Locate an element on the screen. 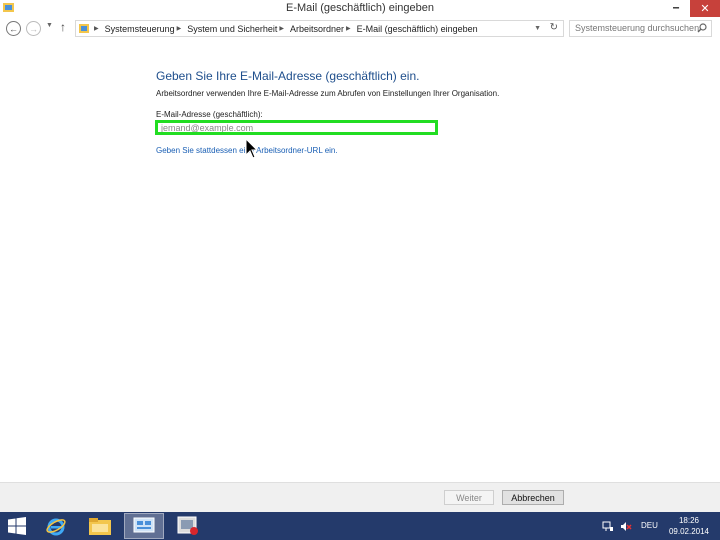 This screenshot has height=540, width=720. taskbar-internet-explorer is located at coordinates (56, 526).